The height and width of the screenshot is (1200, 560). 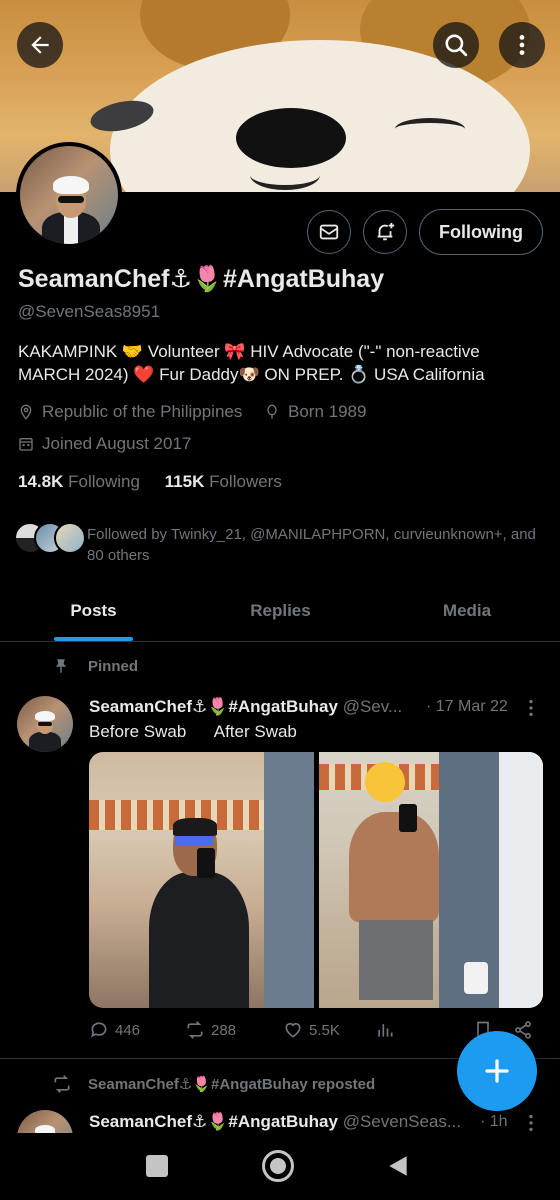 What do you see at coordinates (142, 411) in the screenshot?
I see `location-text: Republic of the Philippines` at bounding box center [142, 411].